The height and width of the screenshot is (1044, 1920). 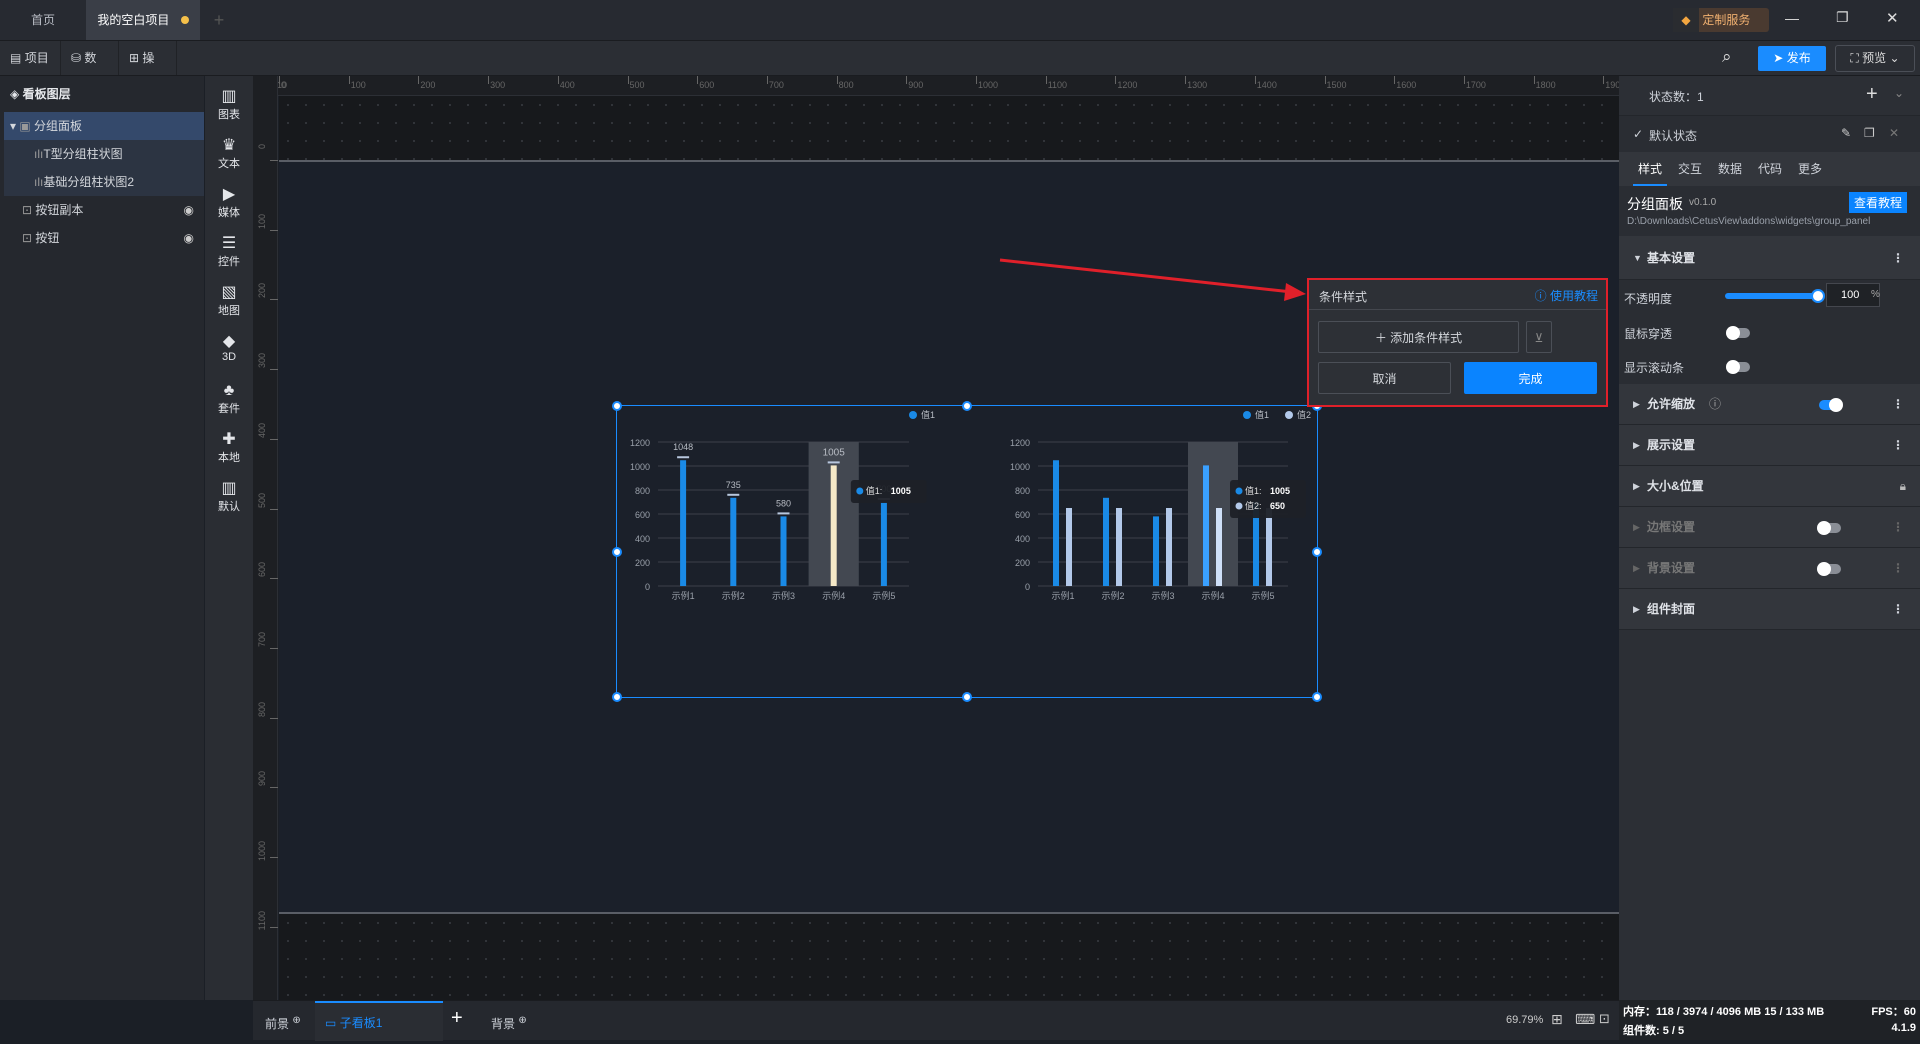 I want to click on mouse-through-label: 鼠标穿透, so click(x=1648, y=334).